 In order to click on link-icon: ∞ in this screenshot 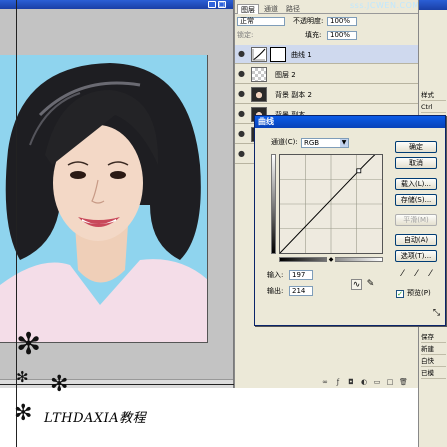, I will do `click(325, 382)`.